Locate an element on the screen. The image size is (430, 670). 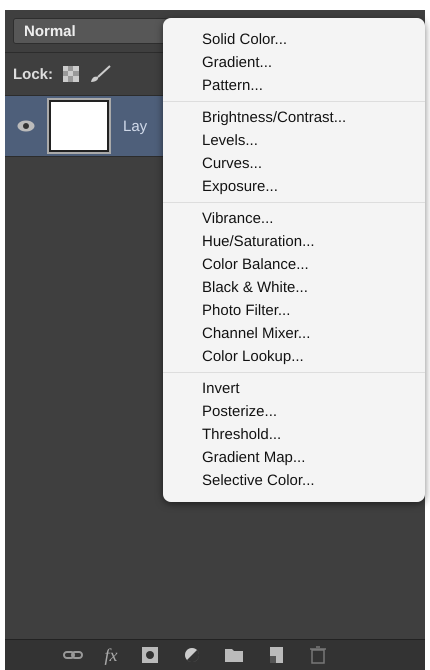
trash-icon is located at coordinates (318, 655).